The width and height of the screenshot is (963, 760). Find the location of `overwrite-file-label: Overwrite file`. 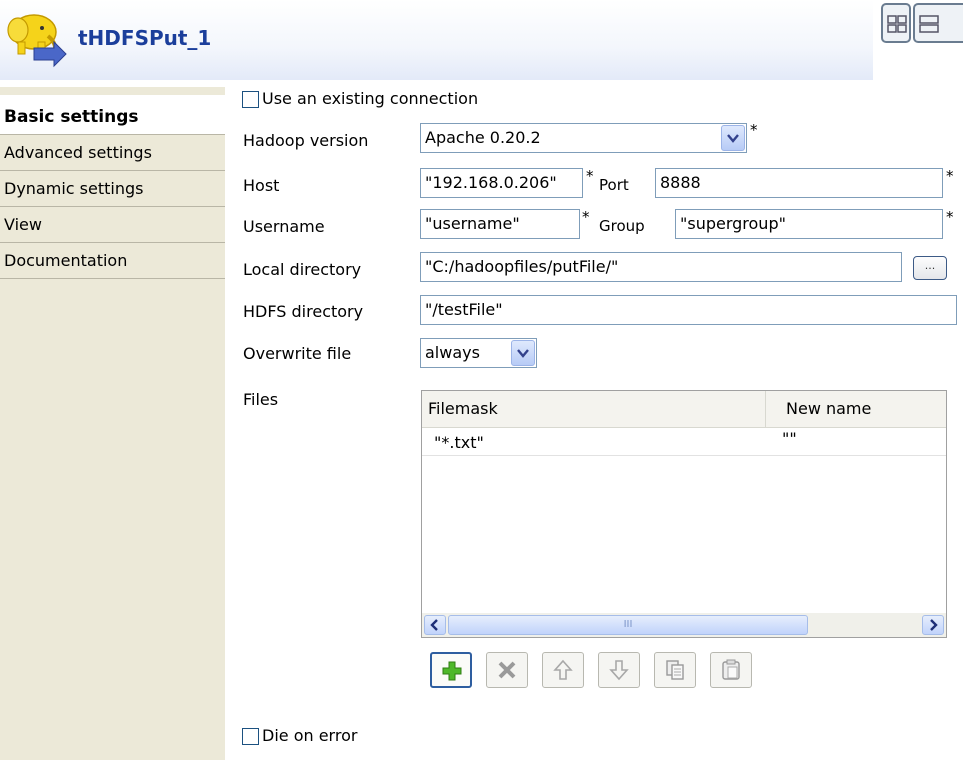

overwrite-file-label: Overwrite file is located at coordinates (297, 353).